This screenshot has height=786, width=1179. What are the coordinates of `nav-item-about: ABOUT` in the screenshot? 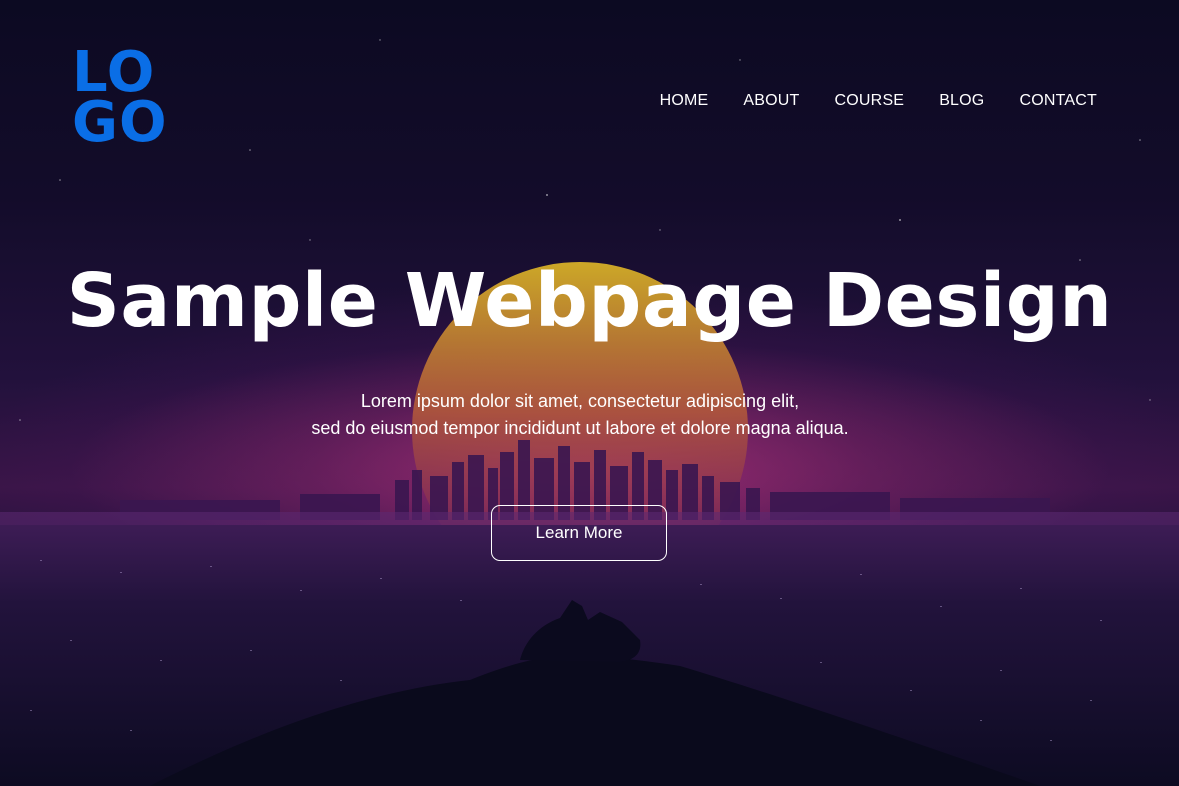 It's located at (771, 101).